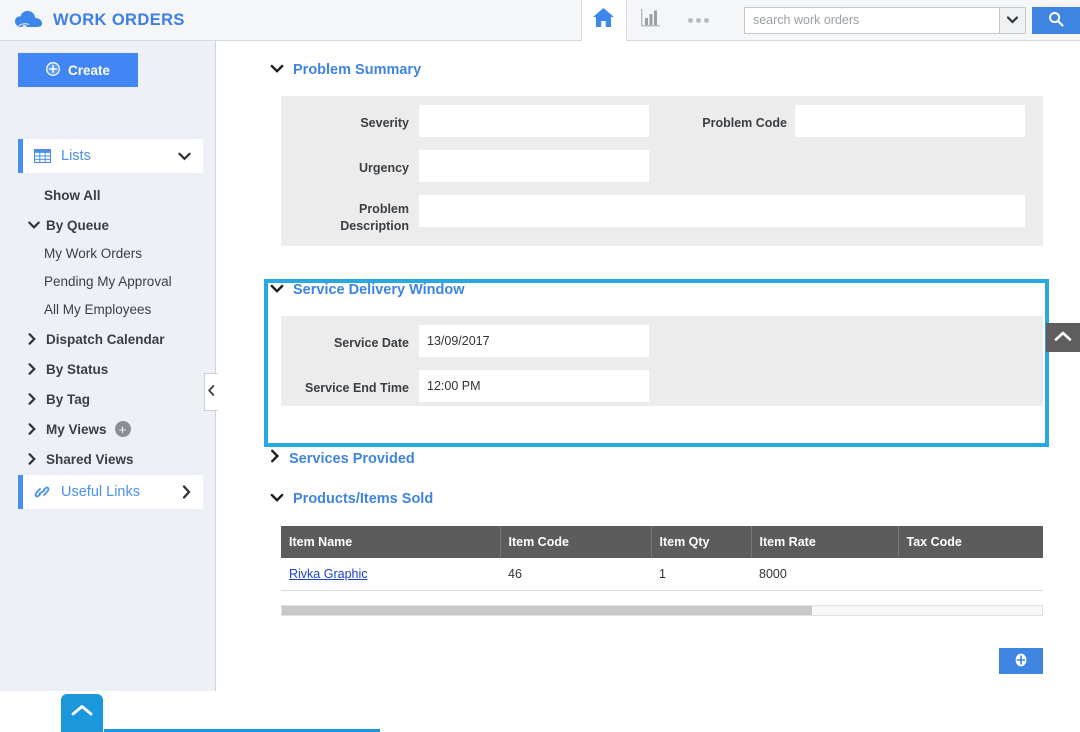 The image size is (1080, 732). I want to click on sidebar-item-lists-label: Lists, so click(76, 156).